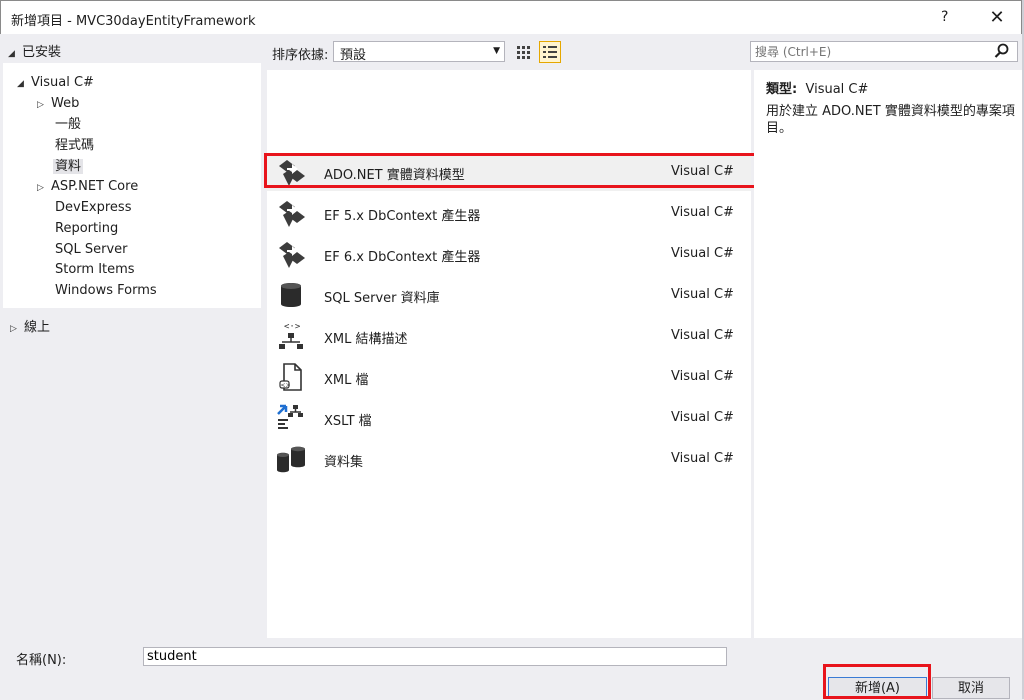 The height and width of the screenshot is (700, 1024). I want to click on tree-item-storm-items: Storm Items, so click(95, 270).